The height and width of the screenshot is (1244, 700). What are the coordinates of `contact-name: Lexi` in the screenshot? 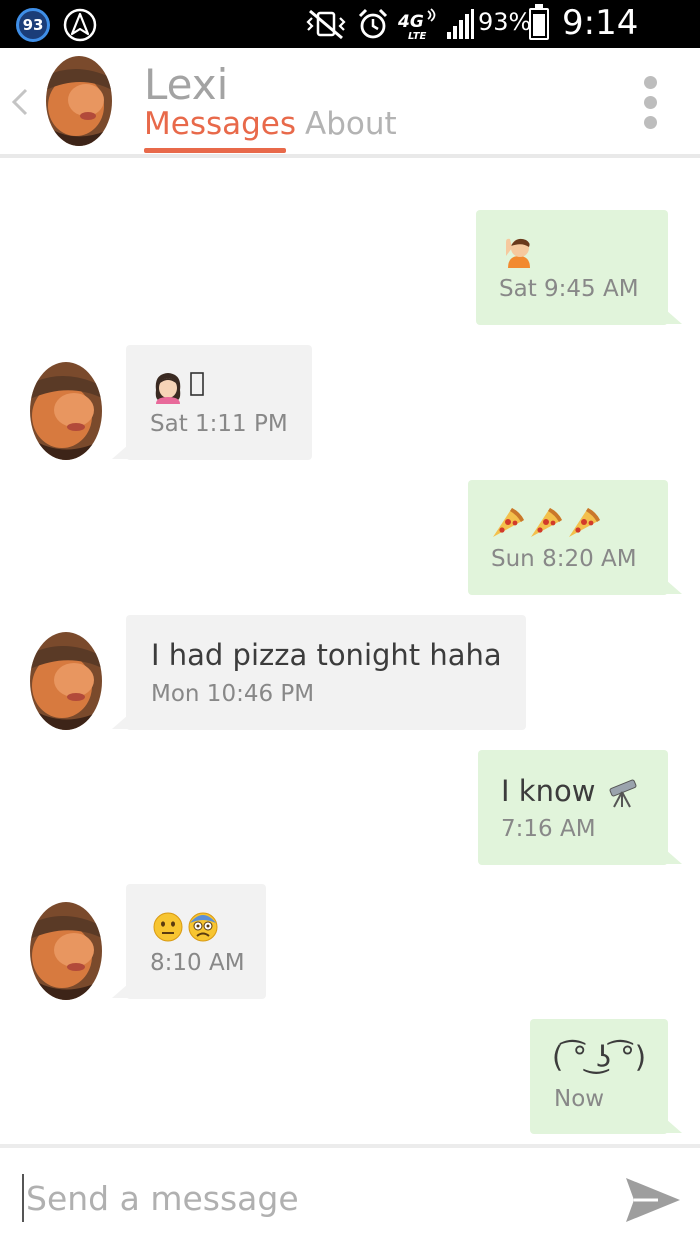 It's located at (186, 84).